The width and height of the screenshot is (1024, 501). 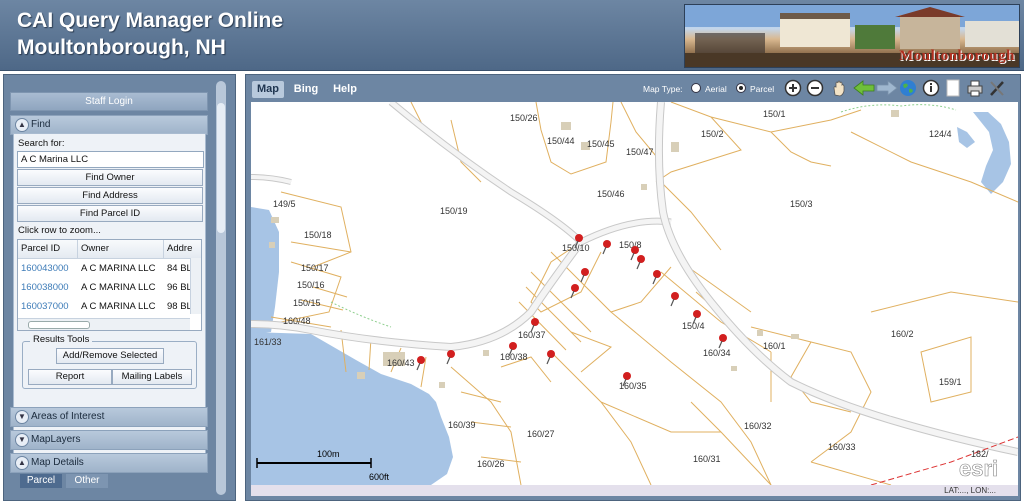 What do you see at coordinates (110, 177) in the screenshot?
I see `find-owner-button: Find Owner` at bounding box center [110, 177].